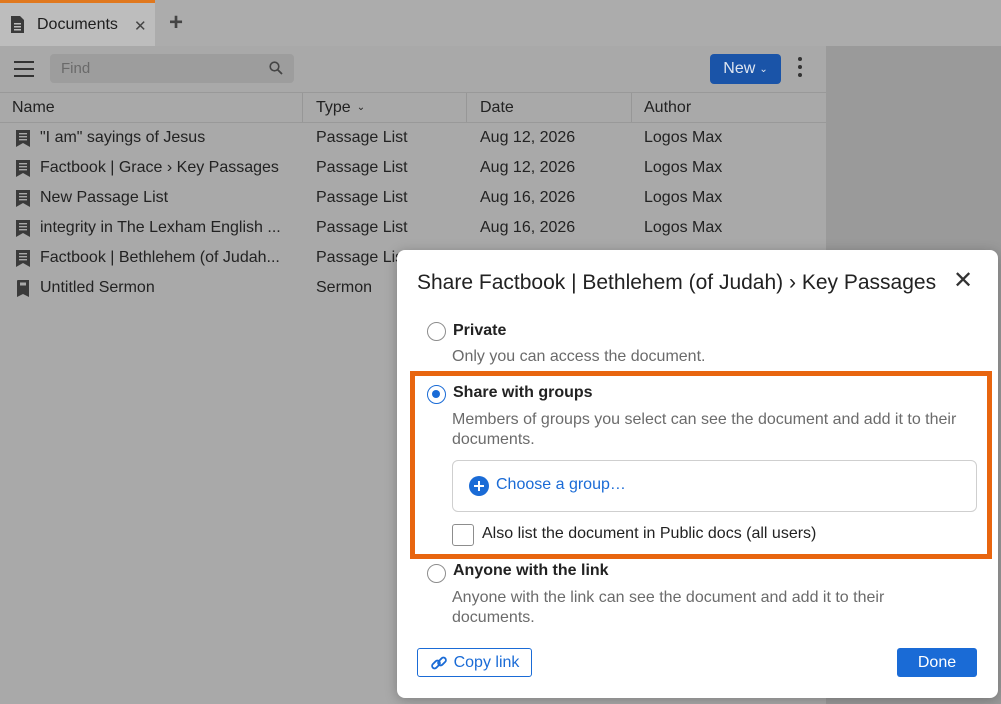 The height and width of the screenshot is (704, 1001). I want to click on header-author: Author, so click(667, 107).